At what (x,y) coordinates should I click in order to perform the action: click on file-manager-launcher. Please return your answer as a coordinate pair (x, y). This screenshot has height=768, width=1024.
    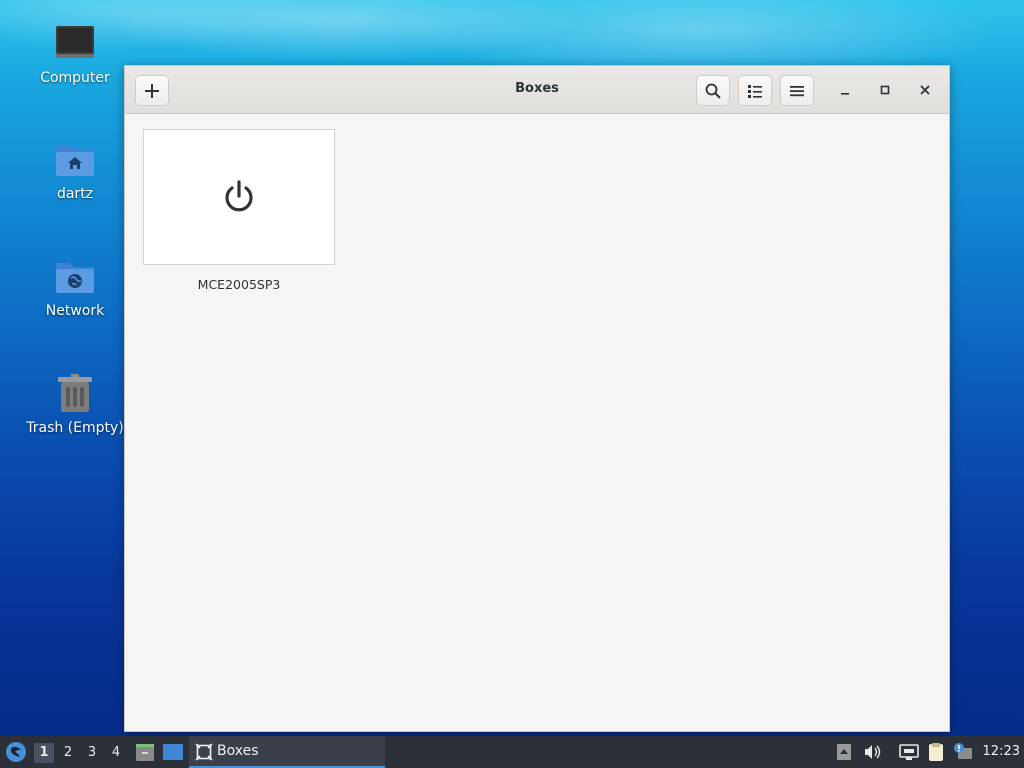
    Looking at the image, I should click on (145, 752).